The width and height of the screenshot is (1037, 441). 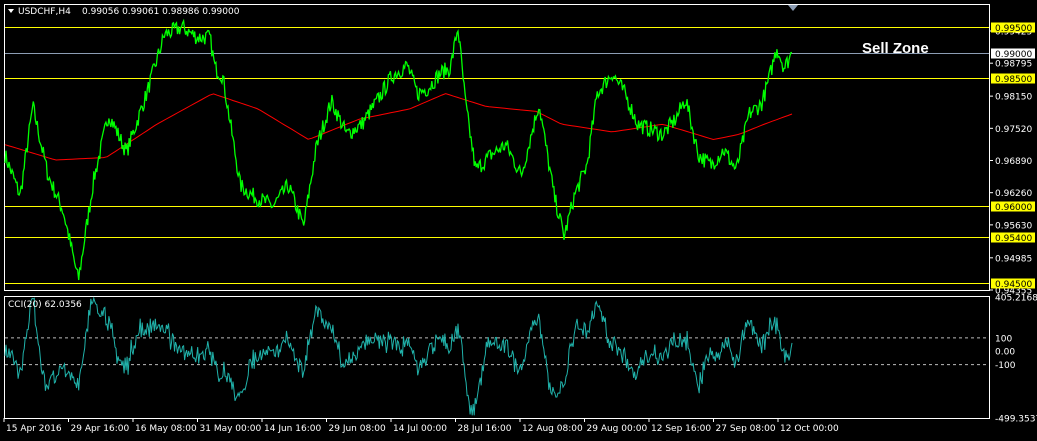 What do you see at coordinates (1003, 339) in the screenshot?
I see `cci-tick-label: 100` at bounding box center [1003, 339].